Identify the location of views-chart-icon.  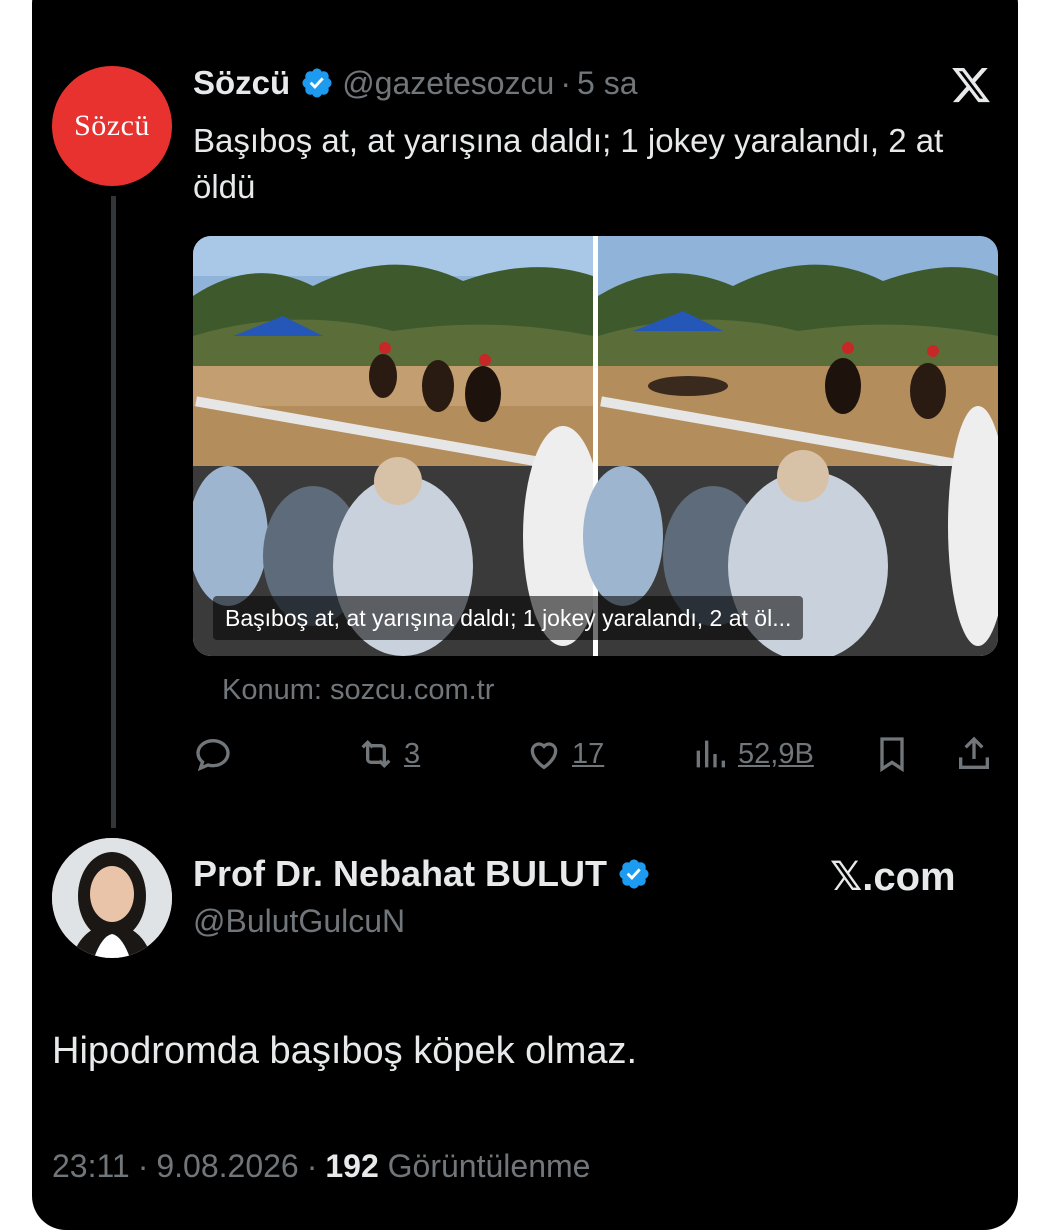
(710, 754).